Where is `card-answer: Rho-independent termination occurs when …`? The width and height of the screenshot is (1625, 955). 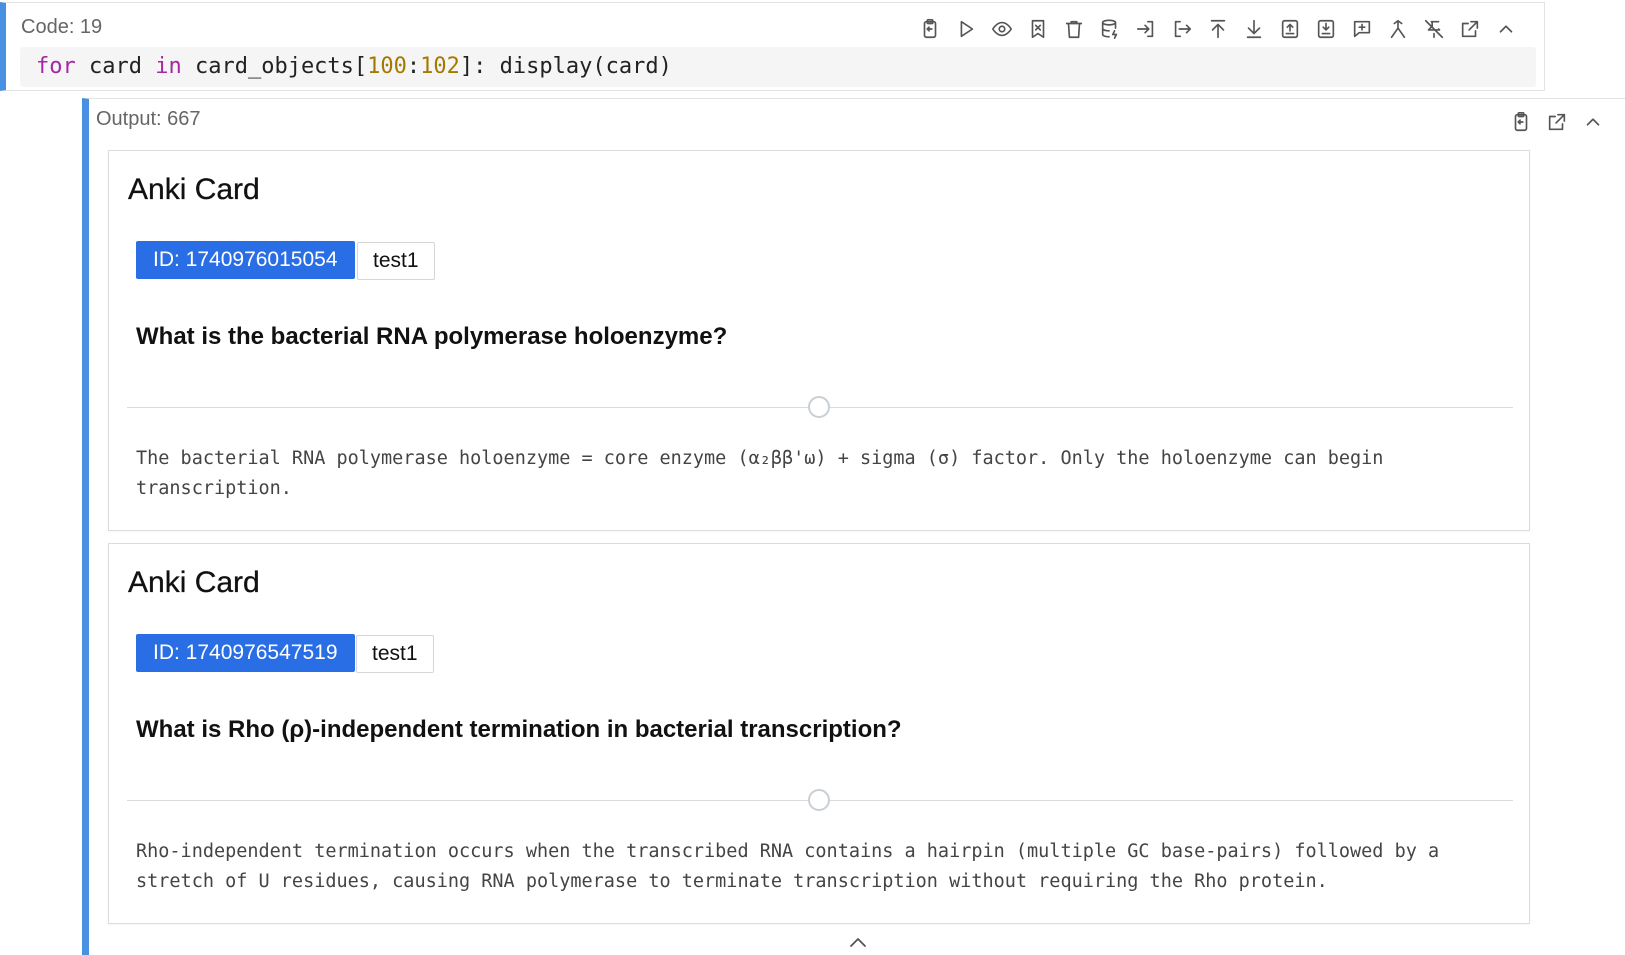 card-answer: Rho-independent termination occurs when … is located at coordinates (788, 866).